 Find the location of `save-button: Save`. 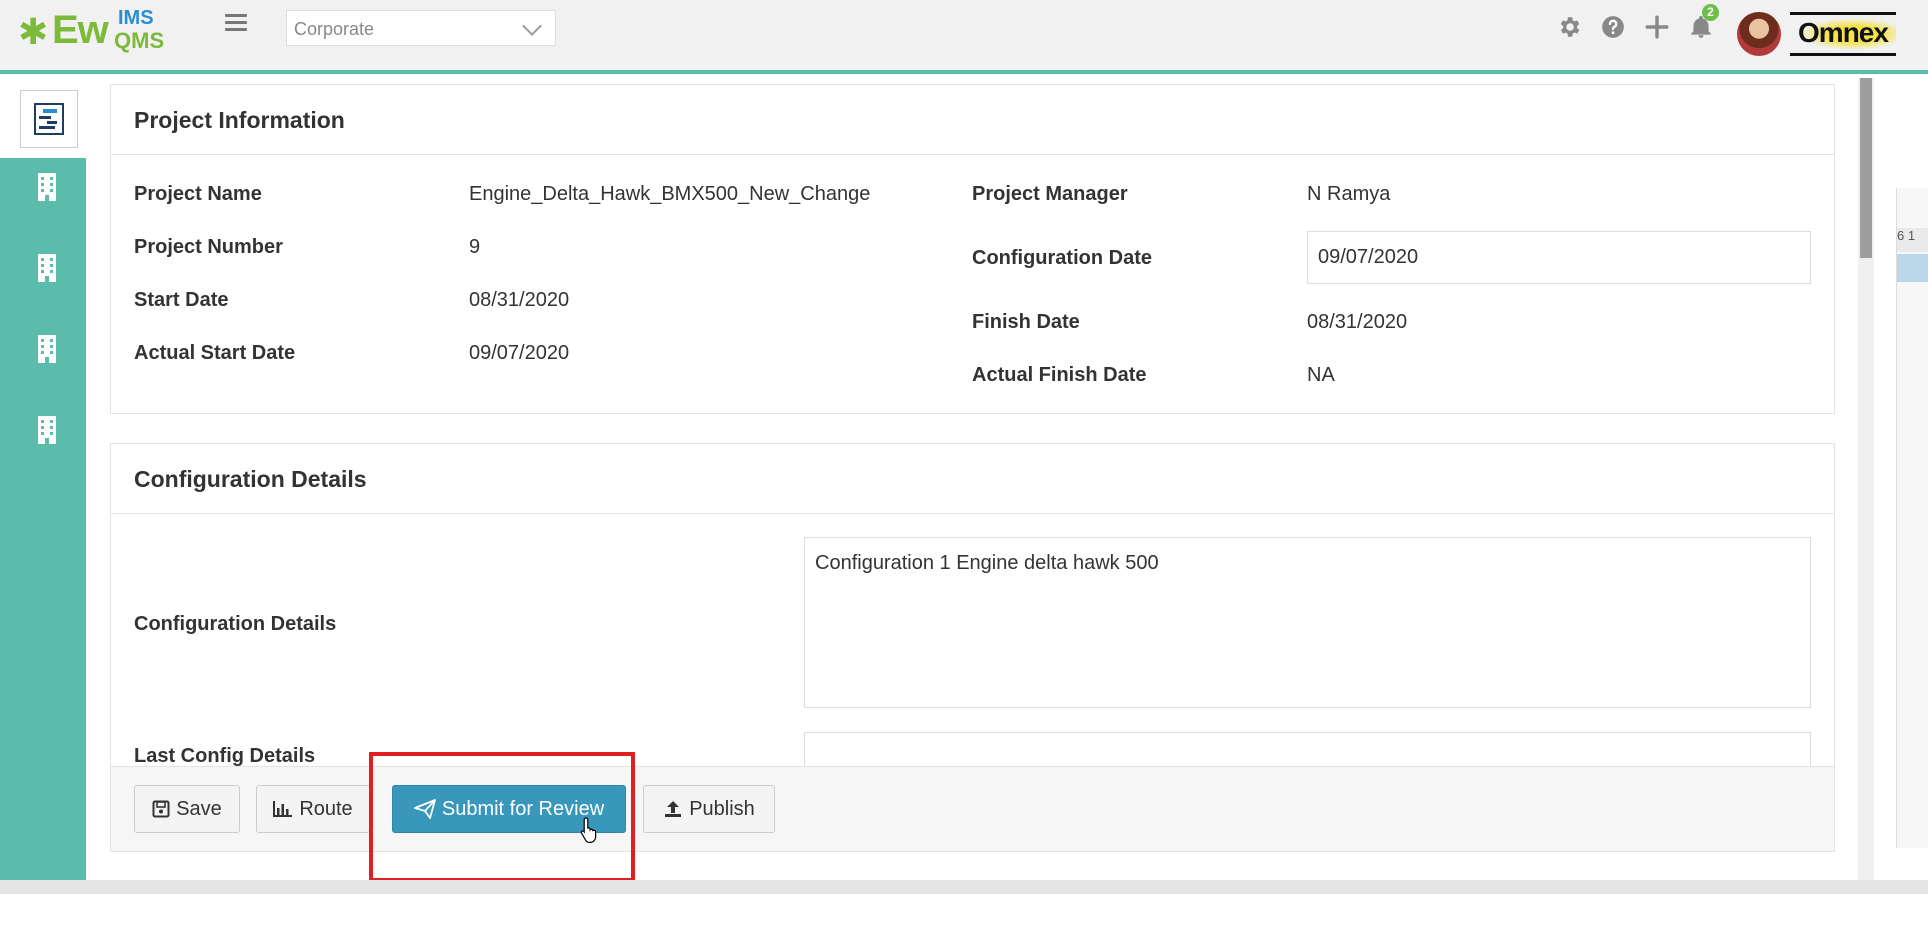

save-button: Save is located at coordinates (187, 809).